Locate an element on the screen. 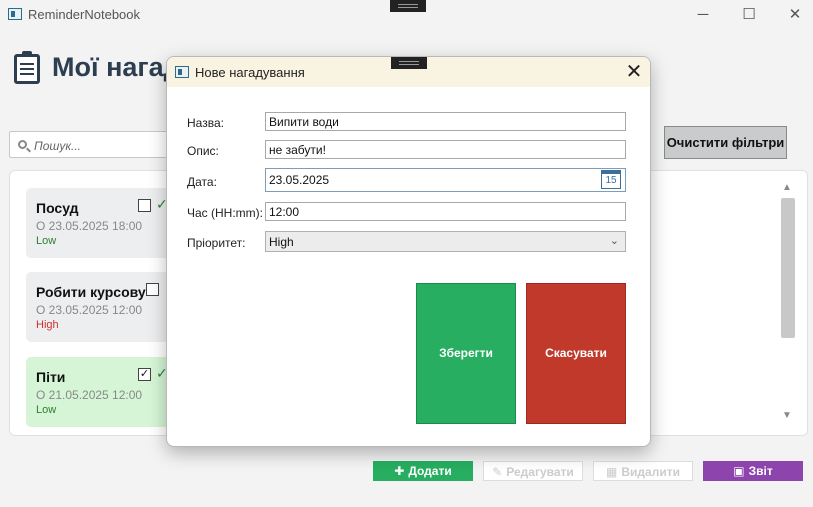  edit-button: ✎ Редагувати is located at coordinates (533, 471).